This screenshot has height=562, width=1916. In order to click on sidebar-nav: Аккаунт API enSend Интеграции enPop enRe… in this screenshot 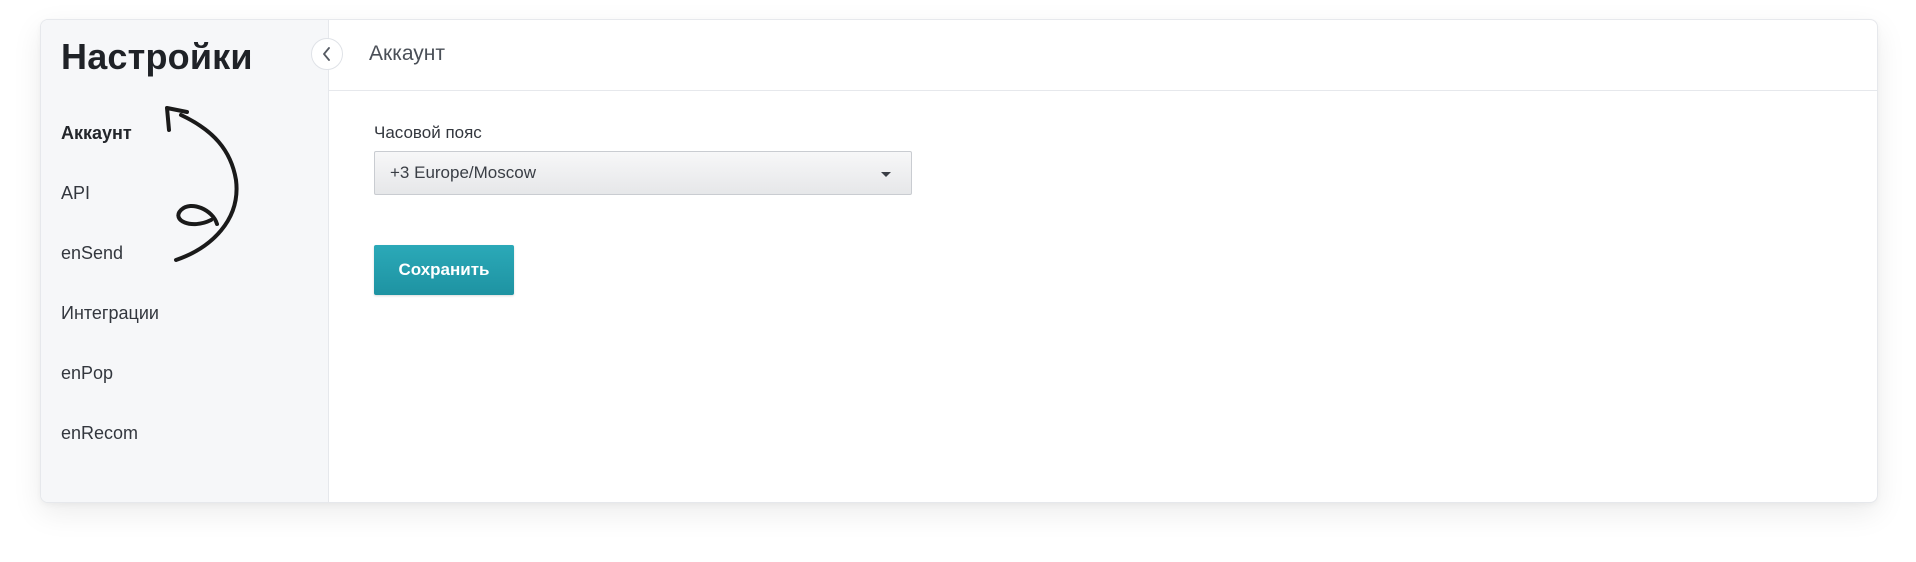, I will do `click(110, 302)`.